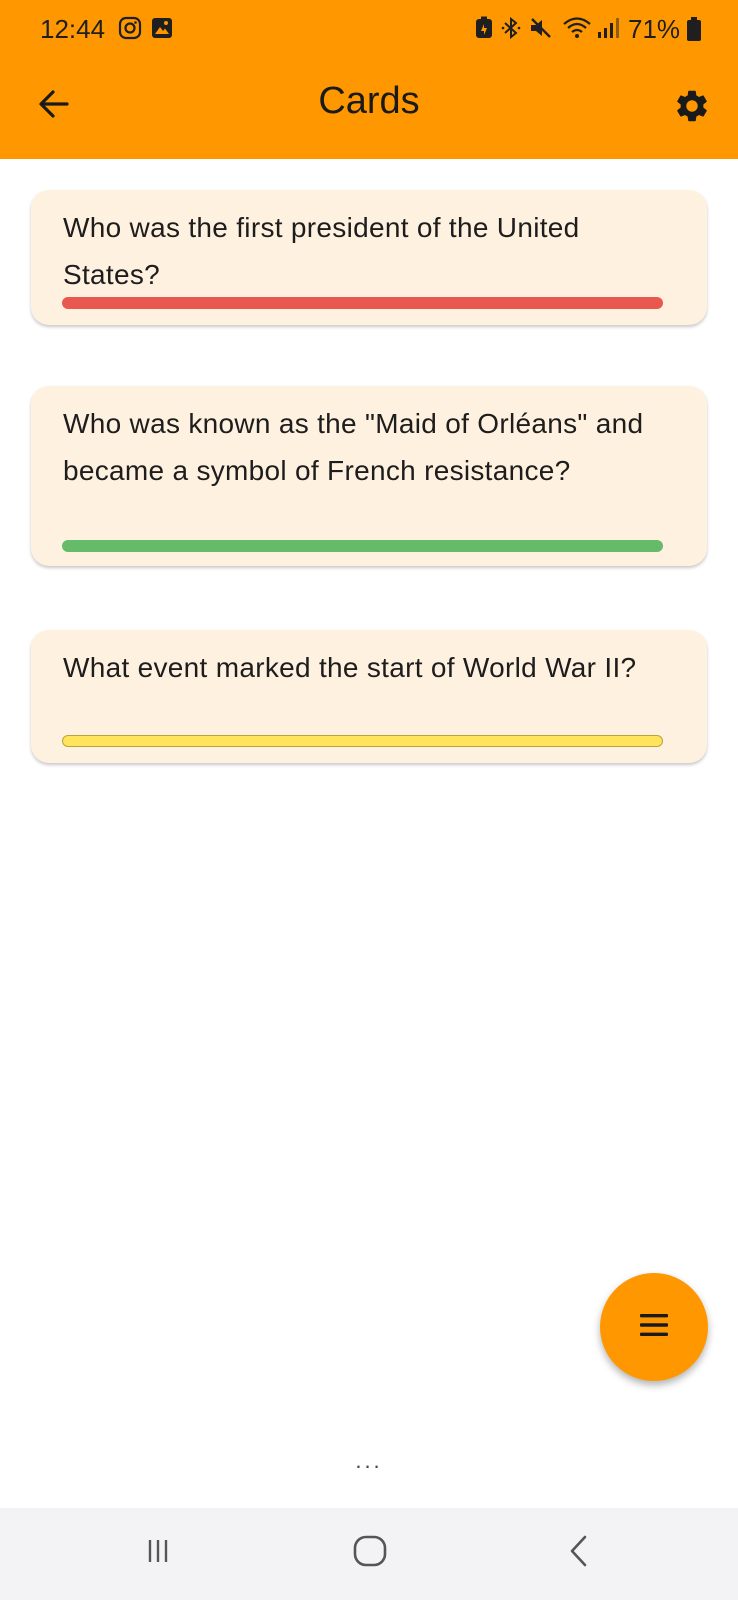  Describe the element at coordinates (130, 30) in the screenshot. I see `instagram-icon` at that location.